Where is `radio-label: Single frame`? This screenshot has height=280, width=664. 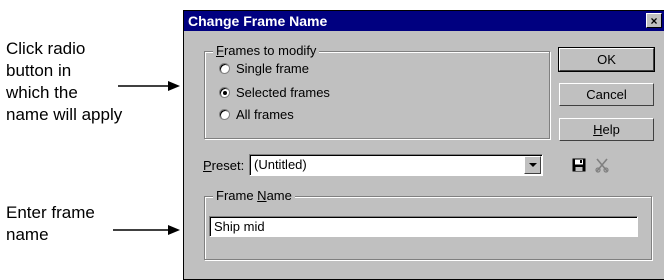 radio-label: Single frame is located at coordinates (272, 68).